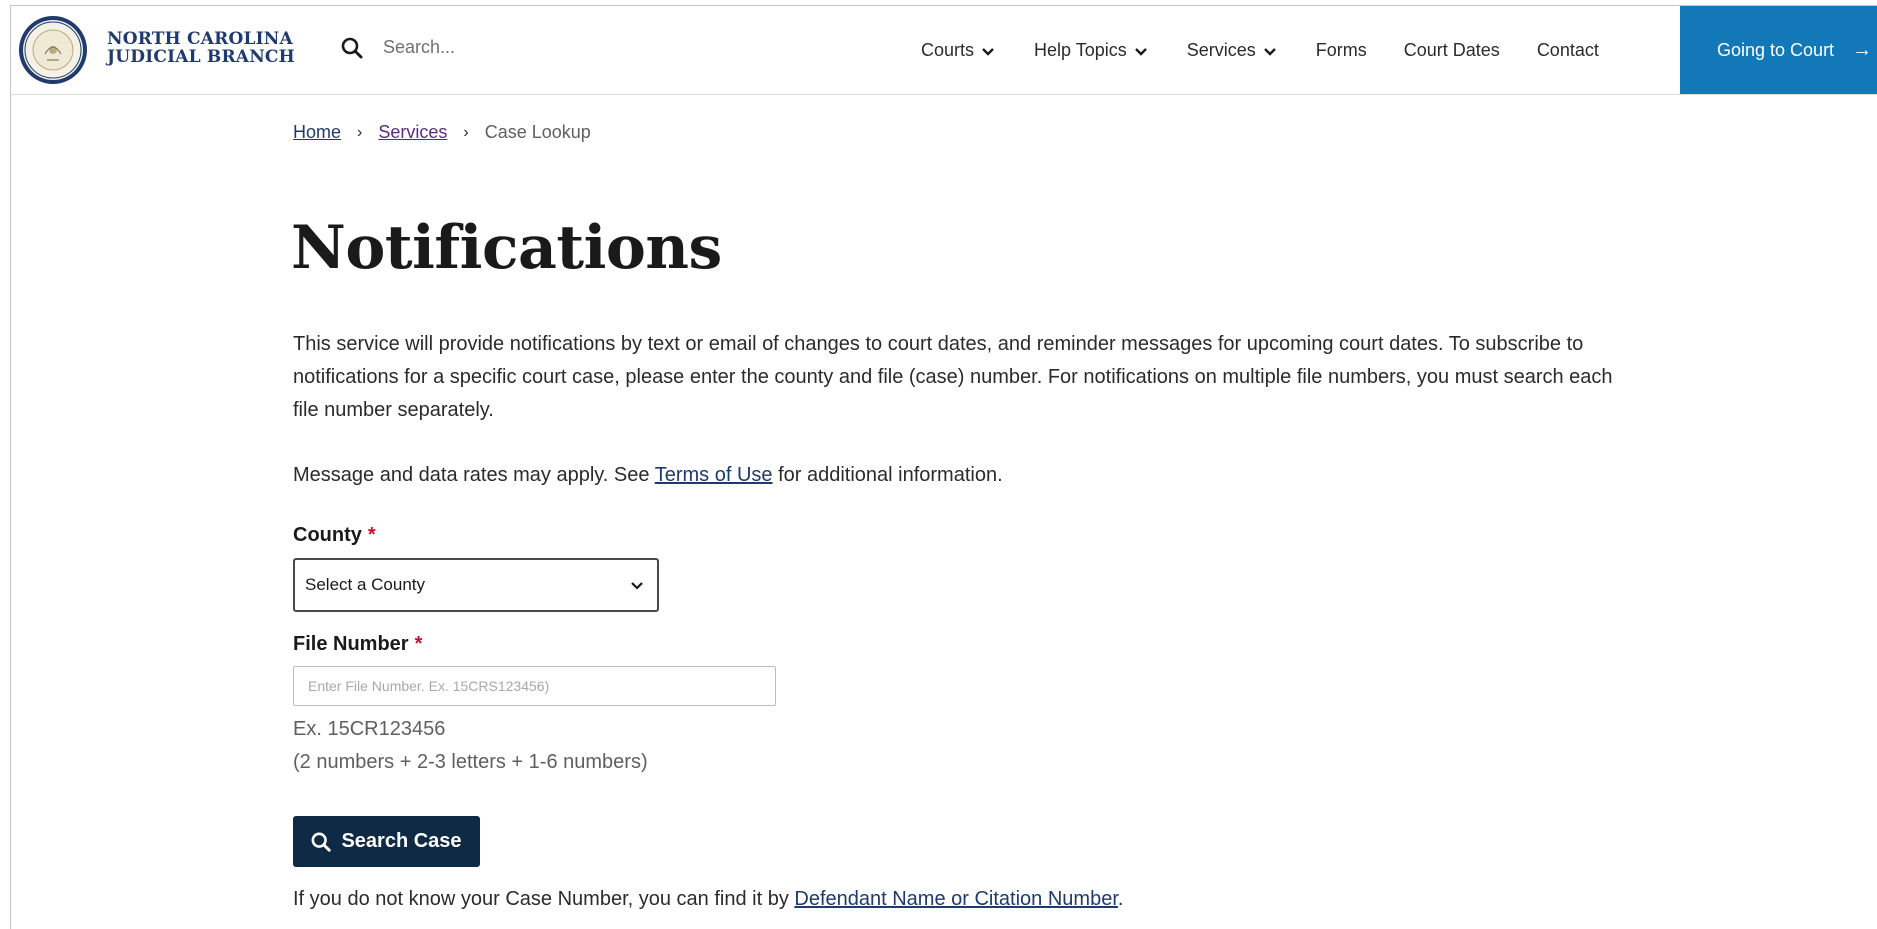  What do you see at coordinates (201, 57) in the screenshot?
I see `brand-line-2: JUDICIAL BRANCH` at bounding box center [201, 57].